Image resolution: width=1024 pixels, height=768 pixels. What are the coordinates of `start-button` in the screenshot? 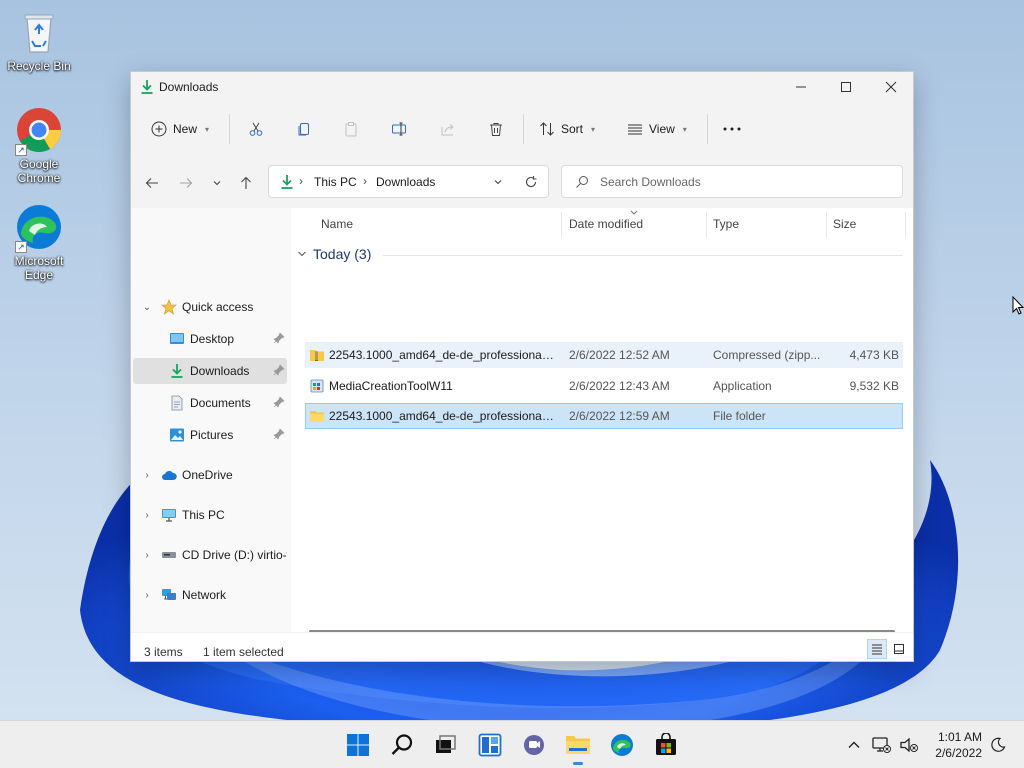 It's located at (358, 745).